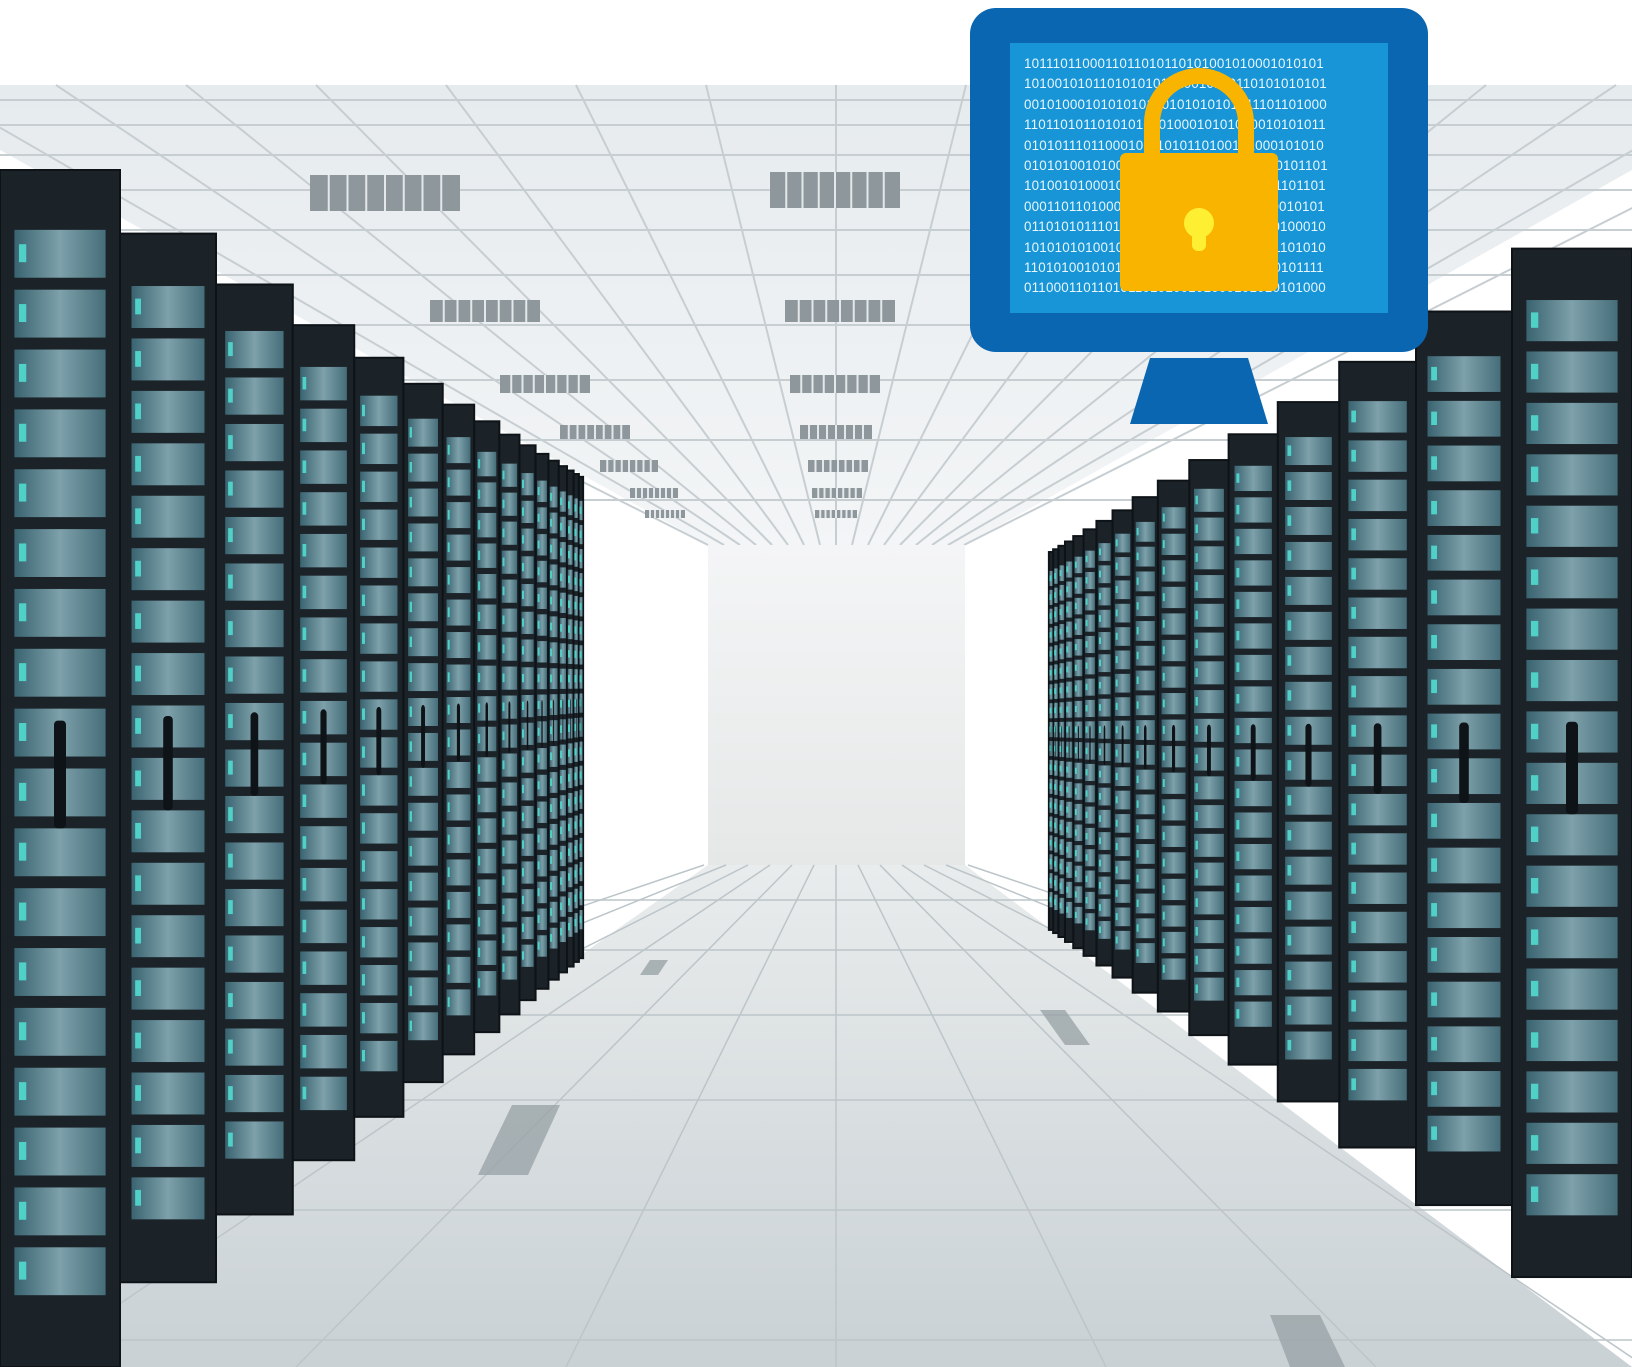  What do you see at coordinates (1199, 179) in the screenshot?
I see `padlock-icon` at bounding box center [1199, 179].